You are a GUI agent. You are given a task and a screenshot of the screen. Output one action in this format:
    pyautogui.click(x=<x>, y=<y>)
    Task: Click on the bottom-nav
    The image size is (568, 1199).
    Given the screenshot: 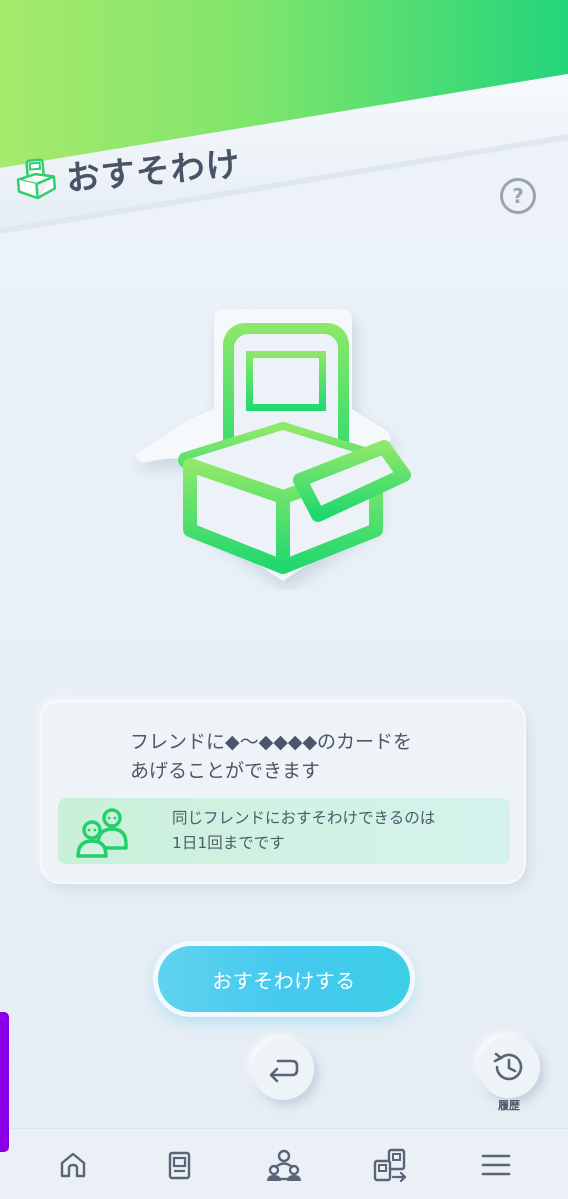 What is the action you would take?
    pyautogui.click(x=284, y=1163)
    